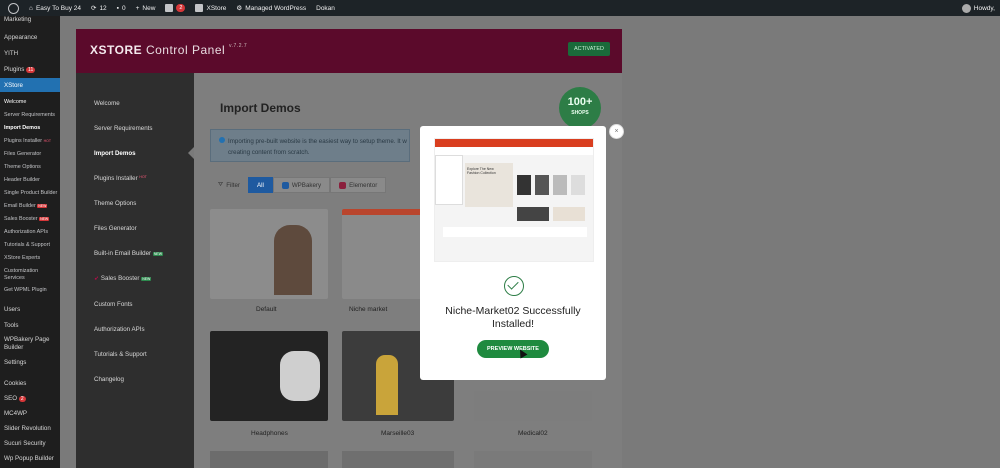  What do you see at coordinates (17, 19) in the screenshot?
I see `menu-marketing: Marketing` at bounding box center [17, 19].